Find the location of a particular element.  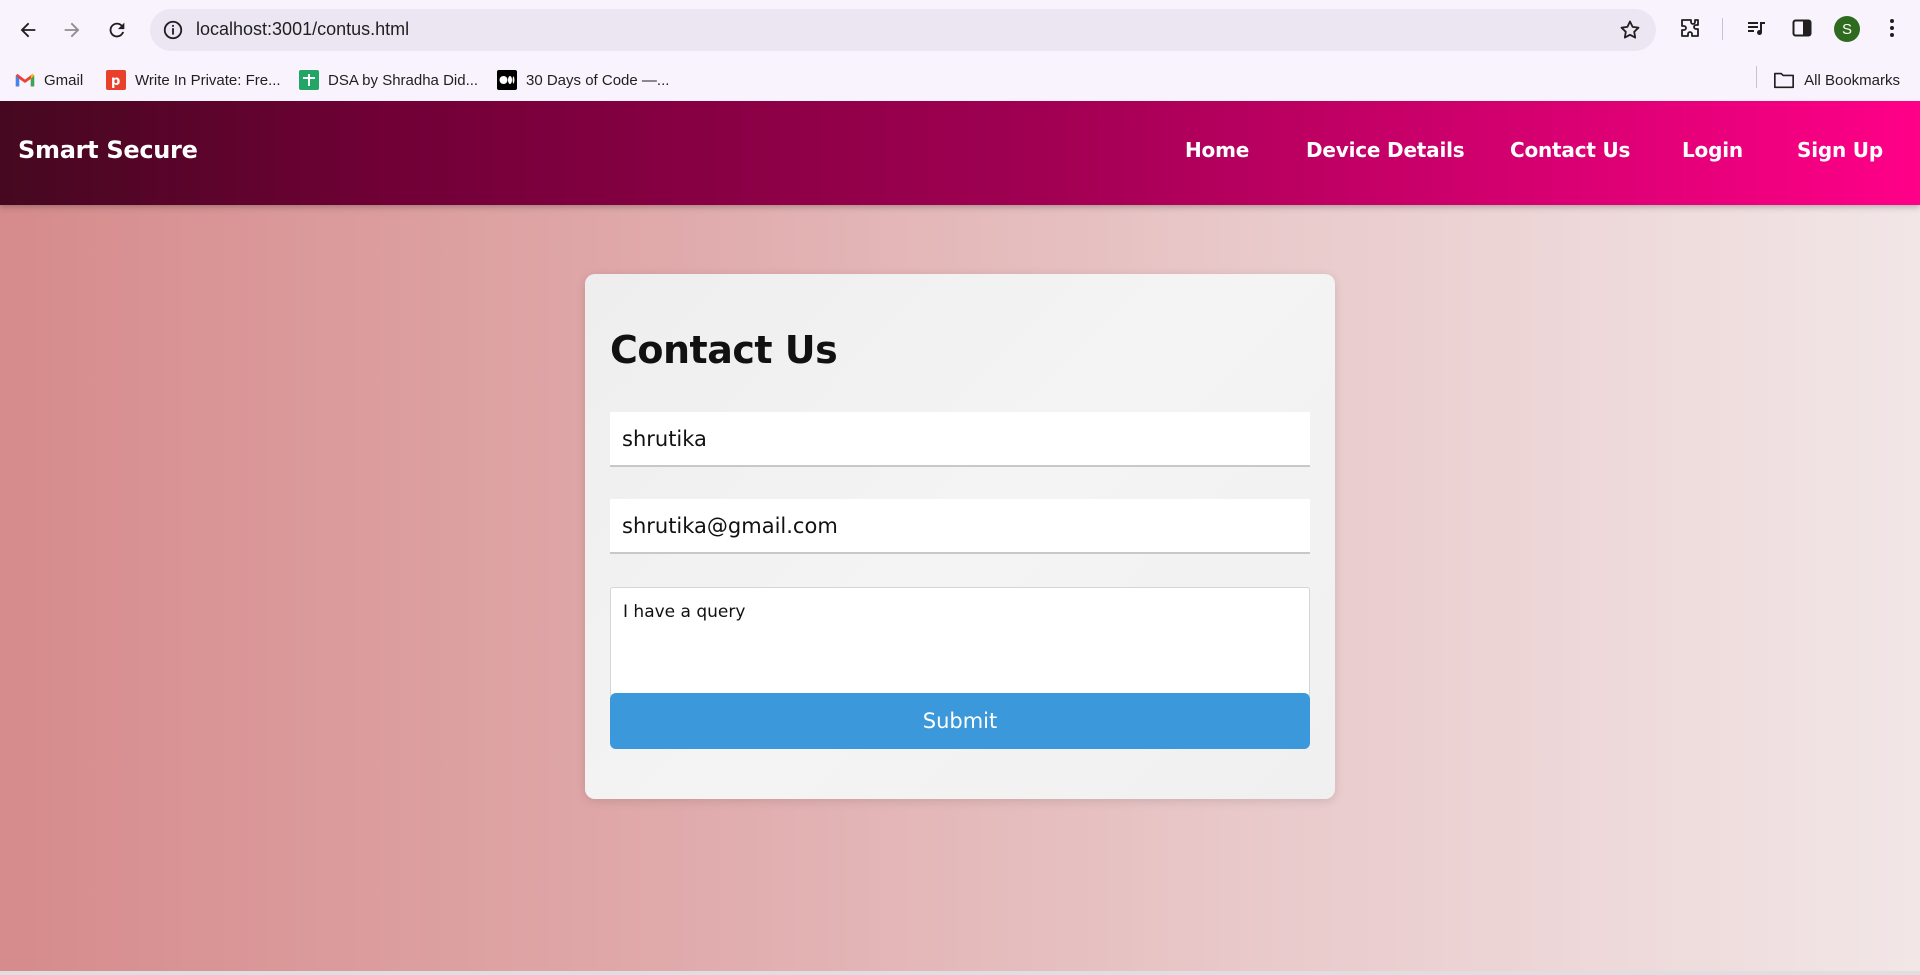

nav-link-contact-us: Contact Us is located at coordinates (1570, 150).